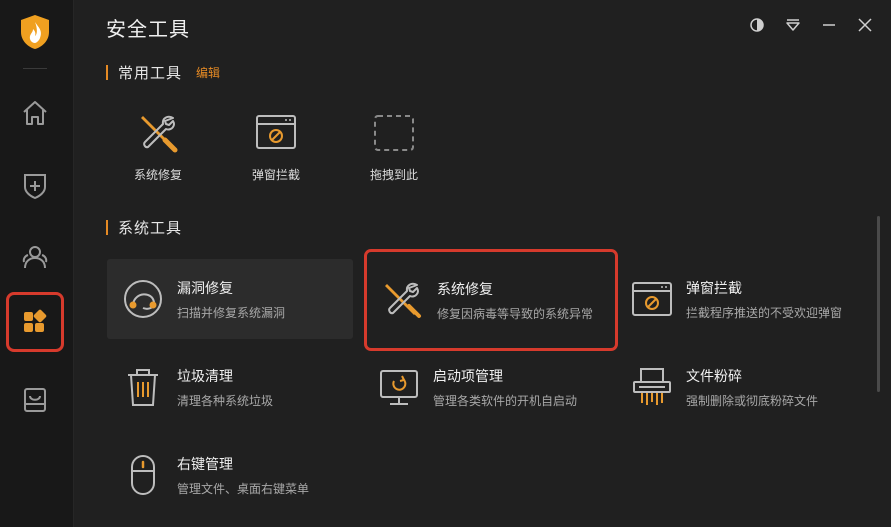 This screenshot has height=527, width=891. I want to click on trash-icon, so click(143, 387).